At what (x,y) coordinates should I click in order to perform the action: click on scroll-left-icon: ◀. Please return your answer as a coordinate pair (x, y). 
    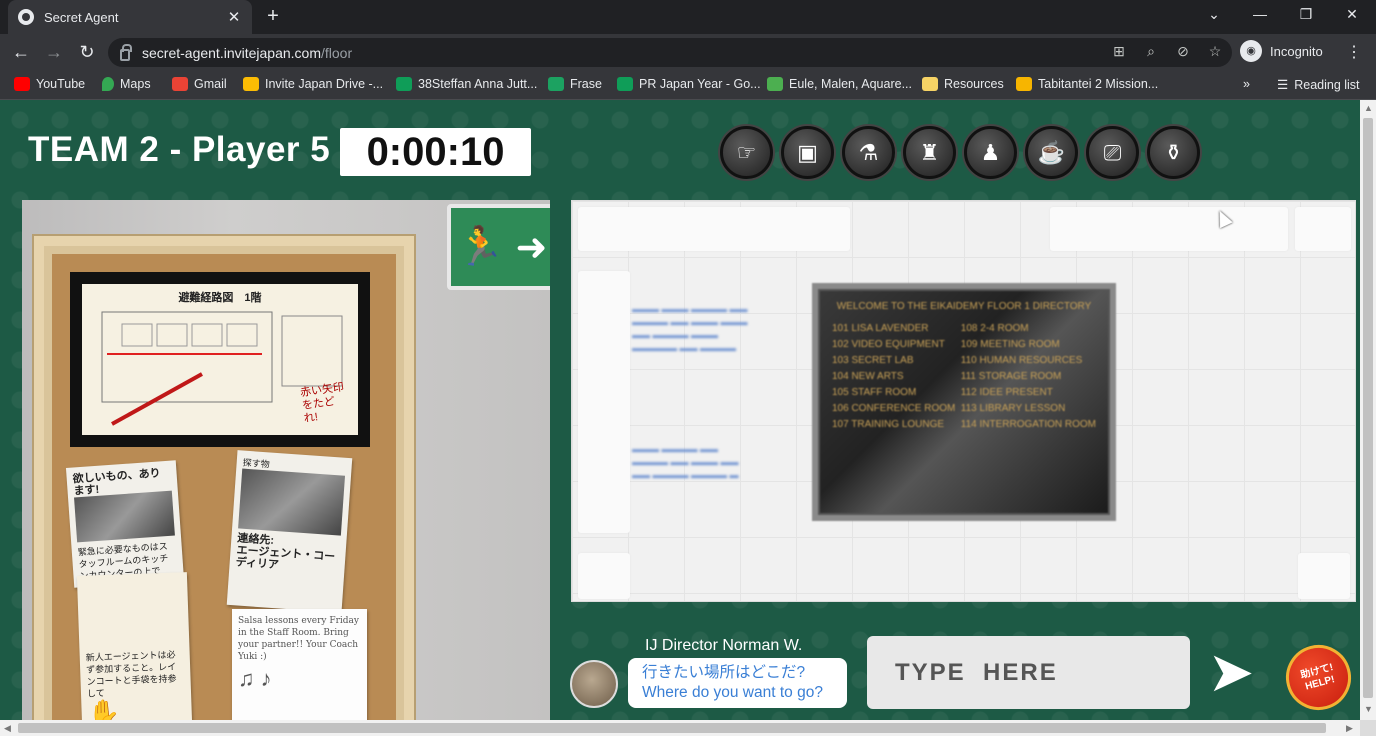
    Looking at the image, I should click on (7, 728).